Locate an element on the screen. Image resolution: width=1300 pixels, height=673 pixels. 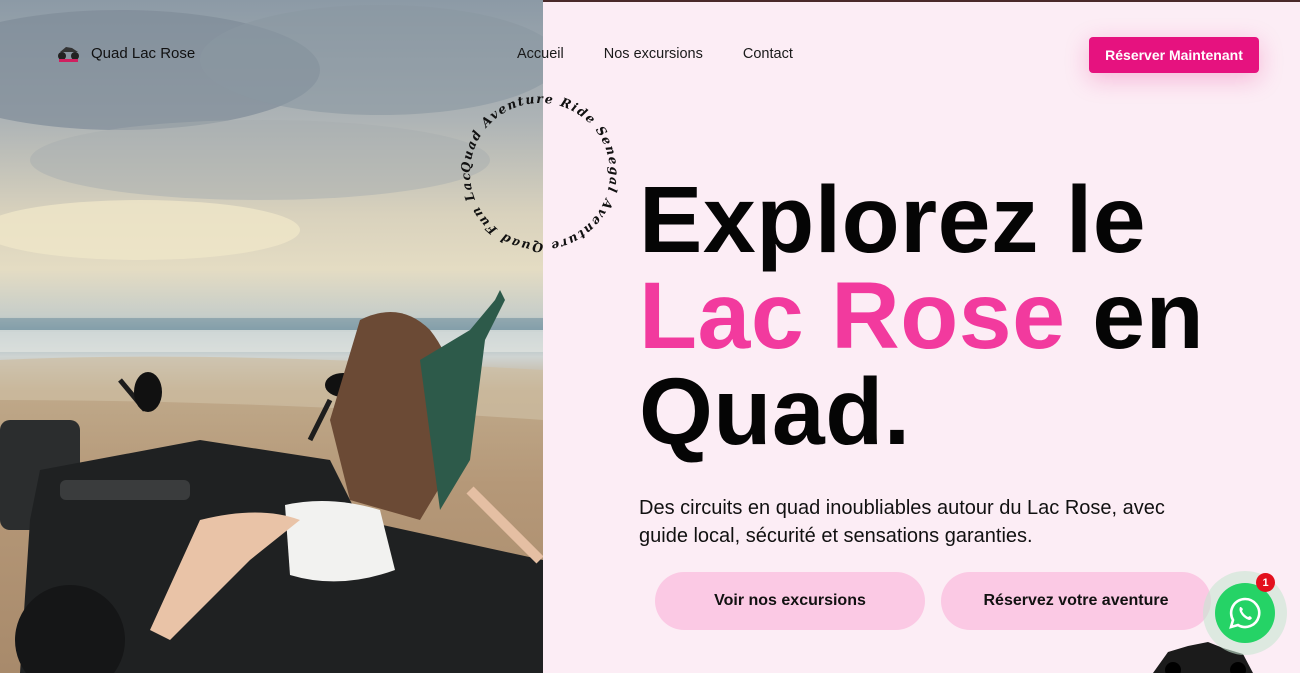
whatsapp-icon is located at coordinates (1245, 613).